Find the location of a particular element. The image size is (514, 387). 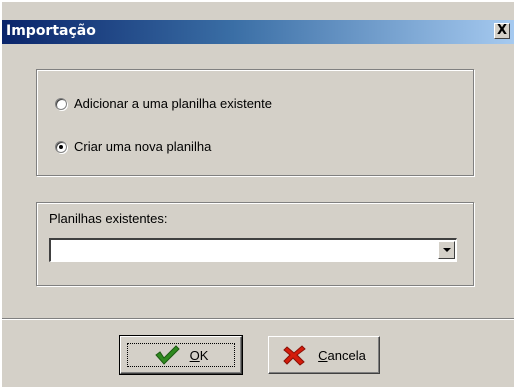

cancel-button: Cancela is located at coordinates (324, 355).